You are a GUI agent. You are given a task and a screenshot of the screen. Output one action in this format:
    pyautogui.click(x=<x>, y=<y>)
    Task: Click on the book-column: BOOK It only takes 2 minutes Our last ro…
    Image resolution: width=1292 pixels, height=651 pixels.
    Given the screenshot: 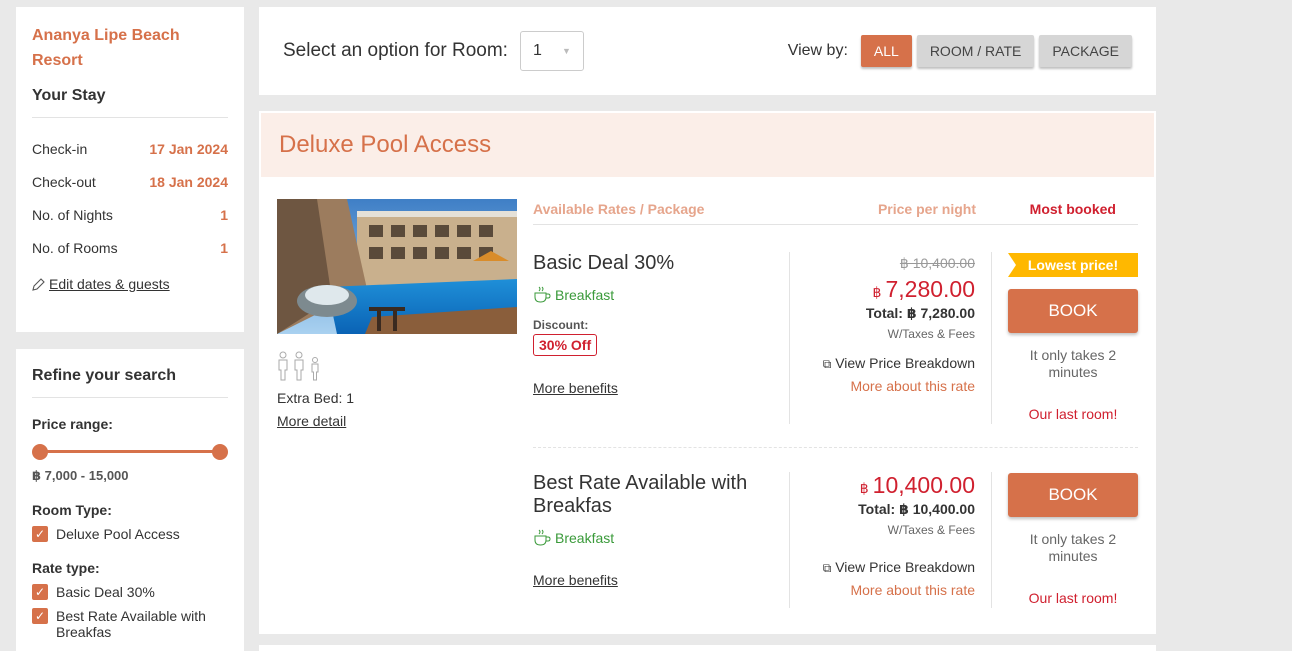 What is the action you would take?
    pyautogui.click(x=1073, y=539)
    